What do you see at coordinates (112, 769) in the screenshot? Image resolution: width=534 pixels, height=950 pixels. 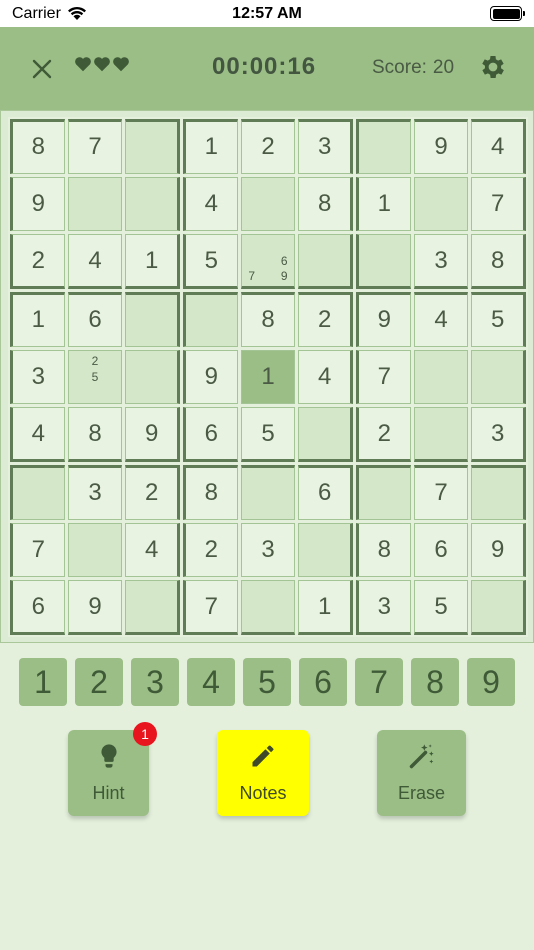 I see `hint-button: Hint 1` at bounding box center [112, 769].